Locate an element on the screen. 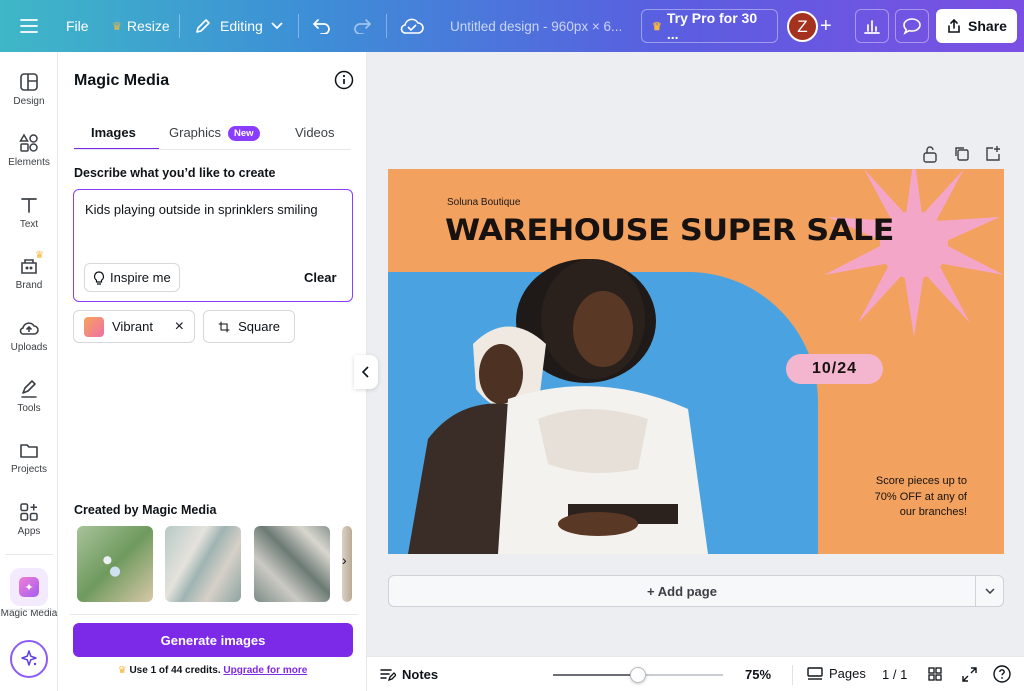  rail-label: Design is located at coordinates (29, 101).